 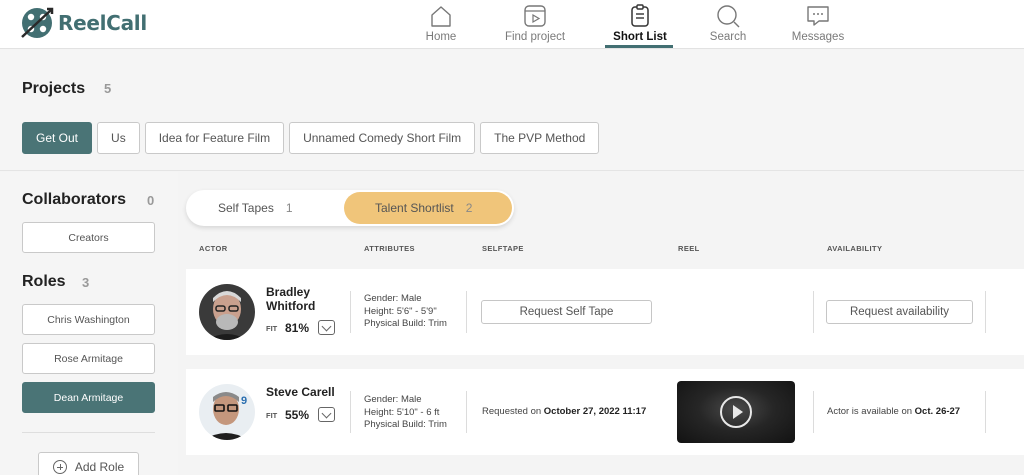 I want to click on project-pill-pvp-method: The PVP Method, so click(x=540, y=138).